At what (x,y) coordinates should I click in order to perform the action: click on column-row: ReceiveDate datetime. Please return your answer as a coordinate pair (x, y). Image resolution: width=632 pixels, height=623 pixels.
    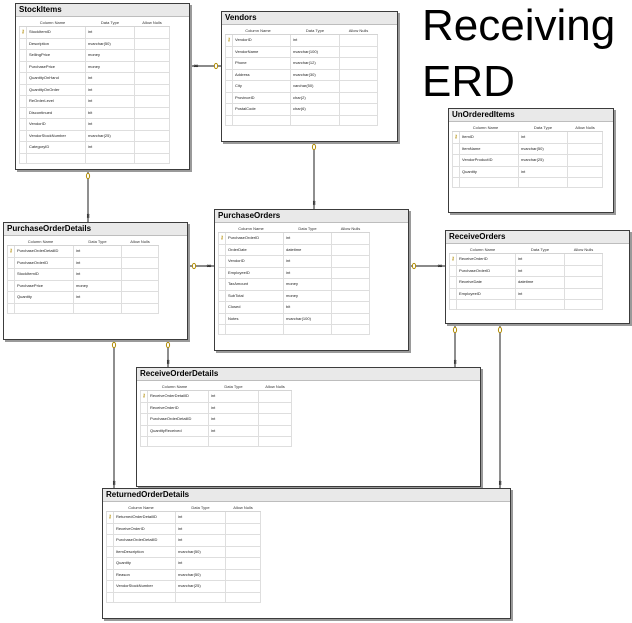
    Looking at the image, I should click on (526, 282).